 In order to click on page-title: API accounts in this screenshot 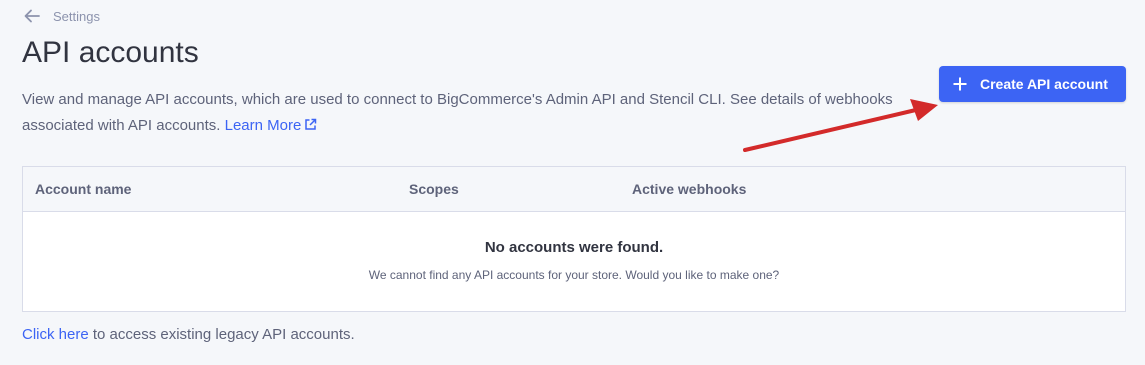, I will do `click(110, 52)`.